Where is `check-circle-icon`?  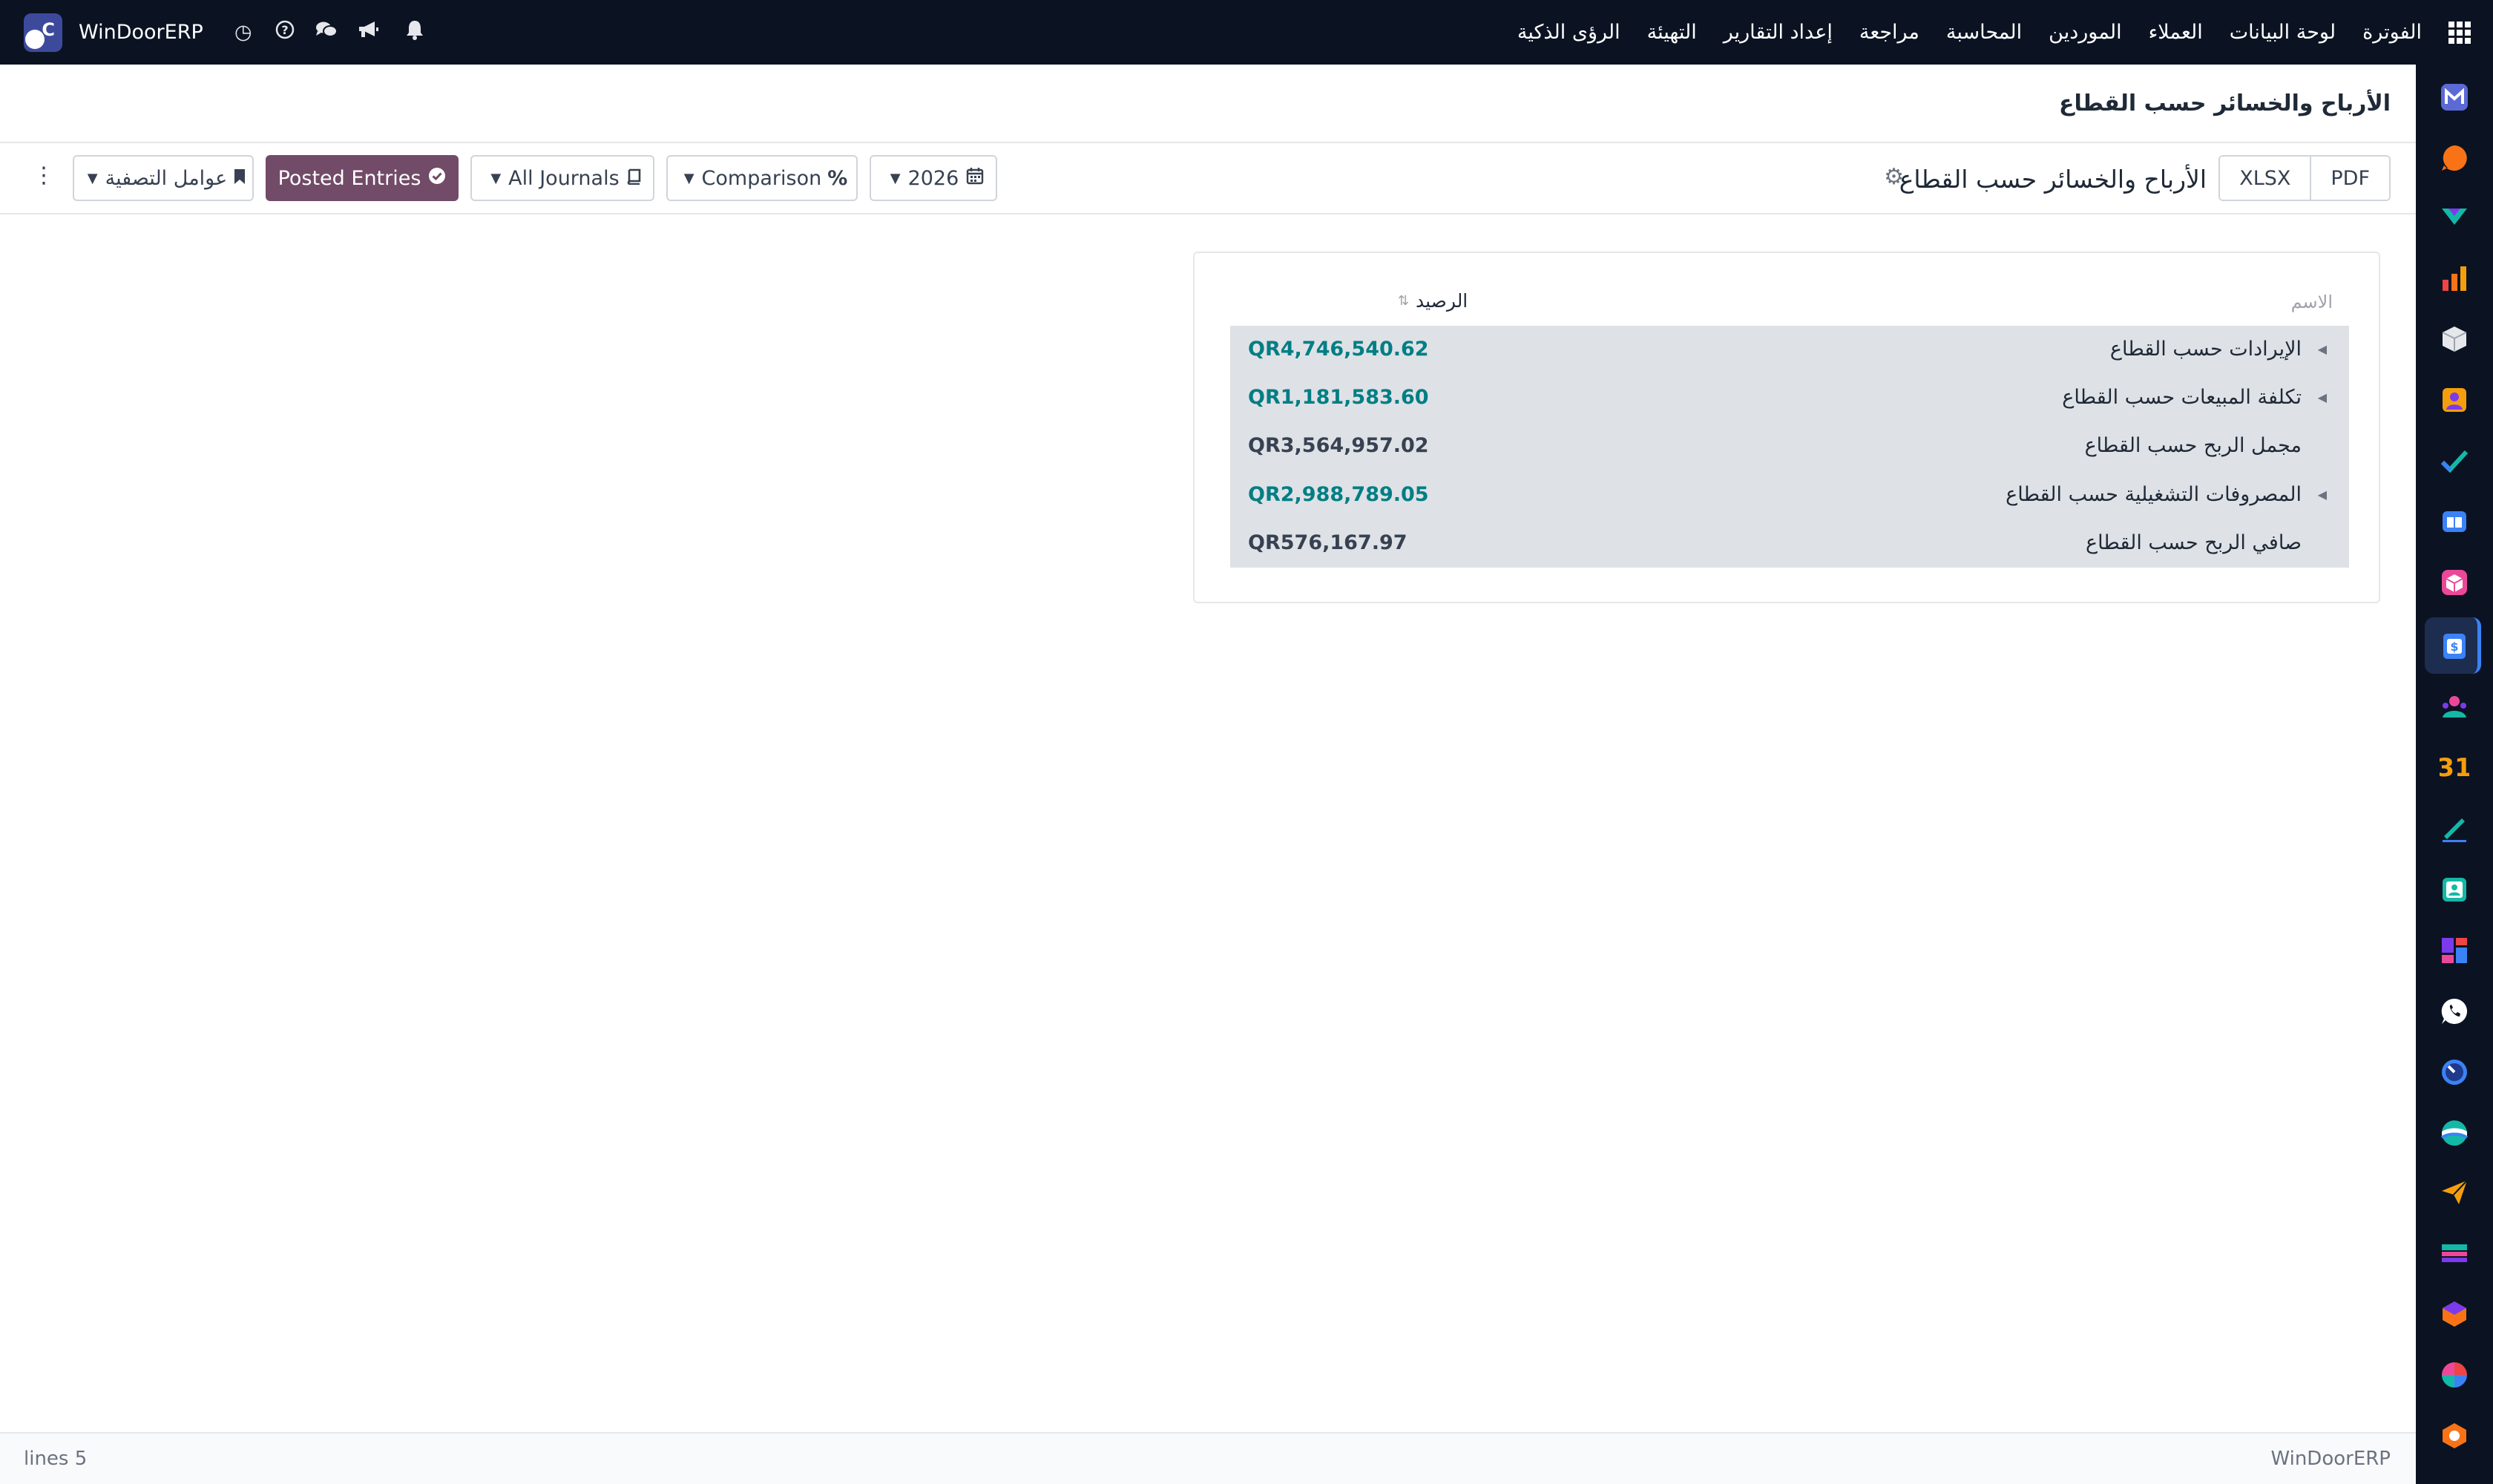
check-circle-icon is located at coordinates (437, 178).